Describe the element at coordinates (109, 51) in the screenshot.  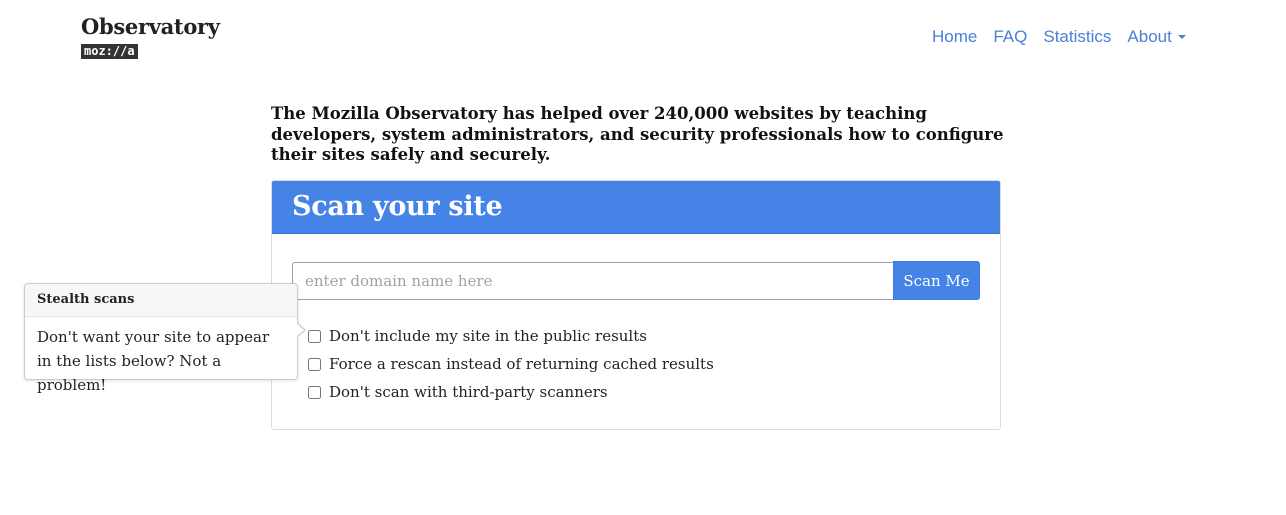
I see `mozilla-logo: moz://a` at that location.